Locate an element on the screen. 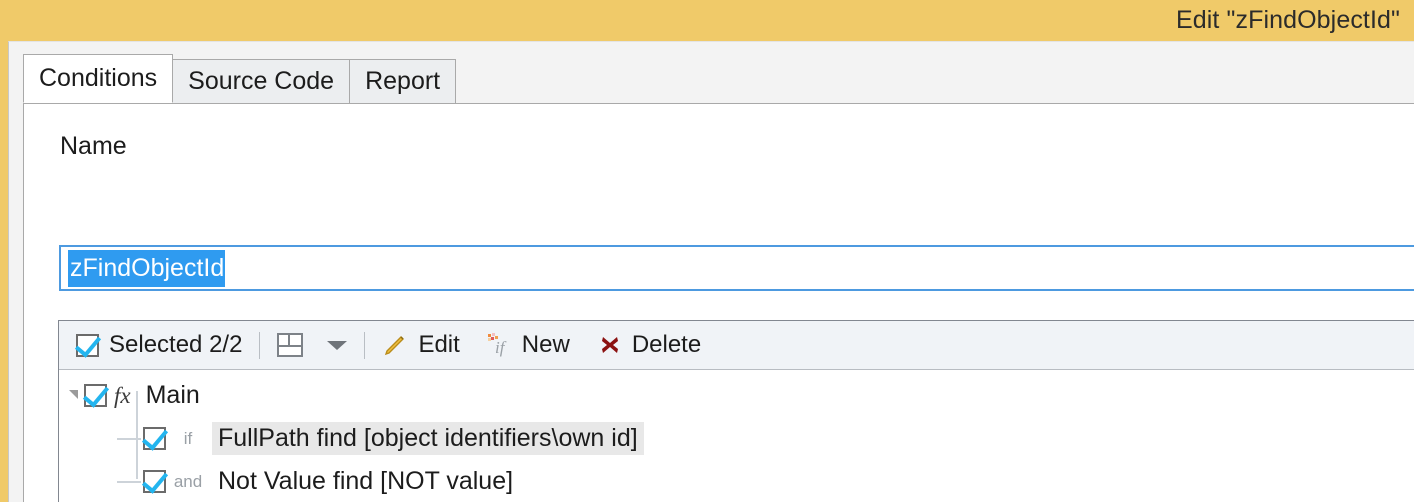 This screenshot has height=502, width=1414. name-input-value: zFindObjectId is located at coordinates (147, 268).